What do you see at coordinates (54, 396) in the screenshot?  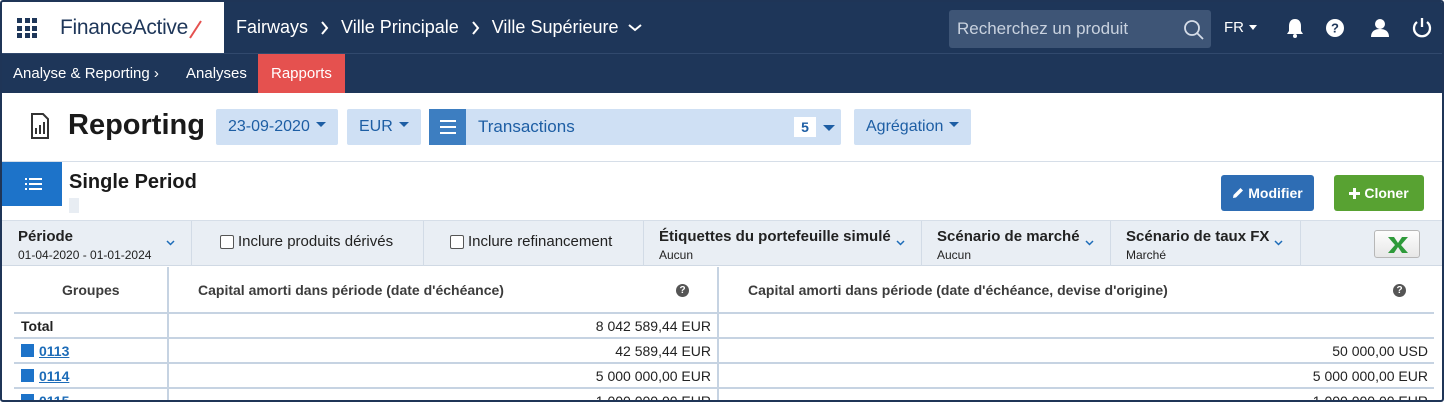 I see `group-link: 0115` at bounding box center [54, 396].